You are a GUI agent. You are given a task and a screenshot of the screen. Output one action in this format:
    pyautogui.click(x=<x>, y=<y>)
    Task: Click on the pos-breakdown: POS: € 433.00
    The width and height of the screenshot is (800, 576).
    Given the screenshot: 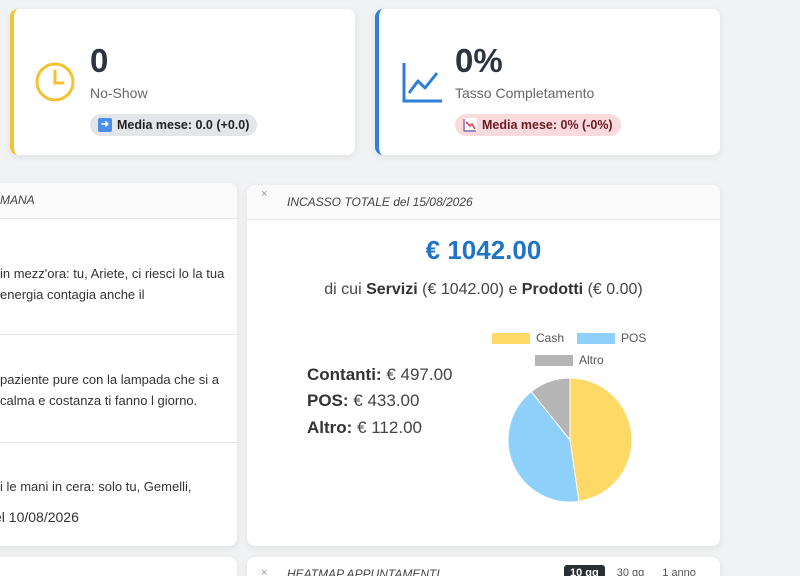 What is the action you would take?
    pyautogui.click(x=363, y=400)
    